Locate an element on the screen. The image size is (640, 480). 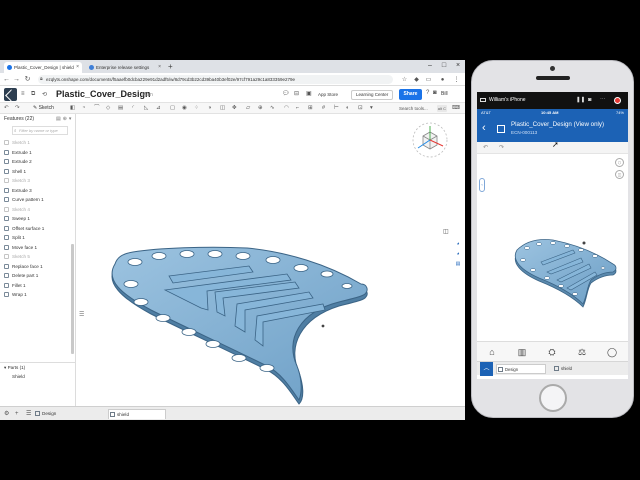
library-icon: ▥ is located at coordinates (522, 352).